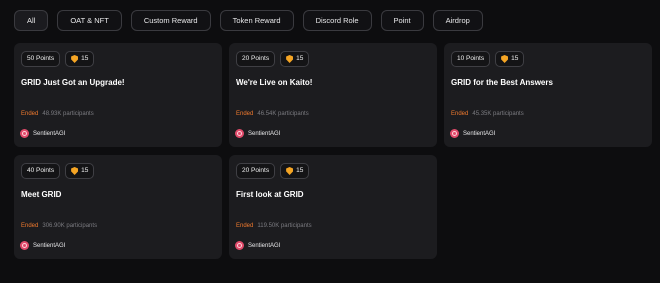 This screenshot has height=283, width=660. I want to click on points-badge: 40 Points, so click(41, 171).